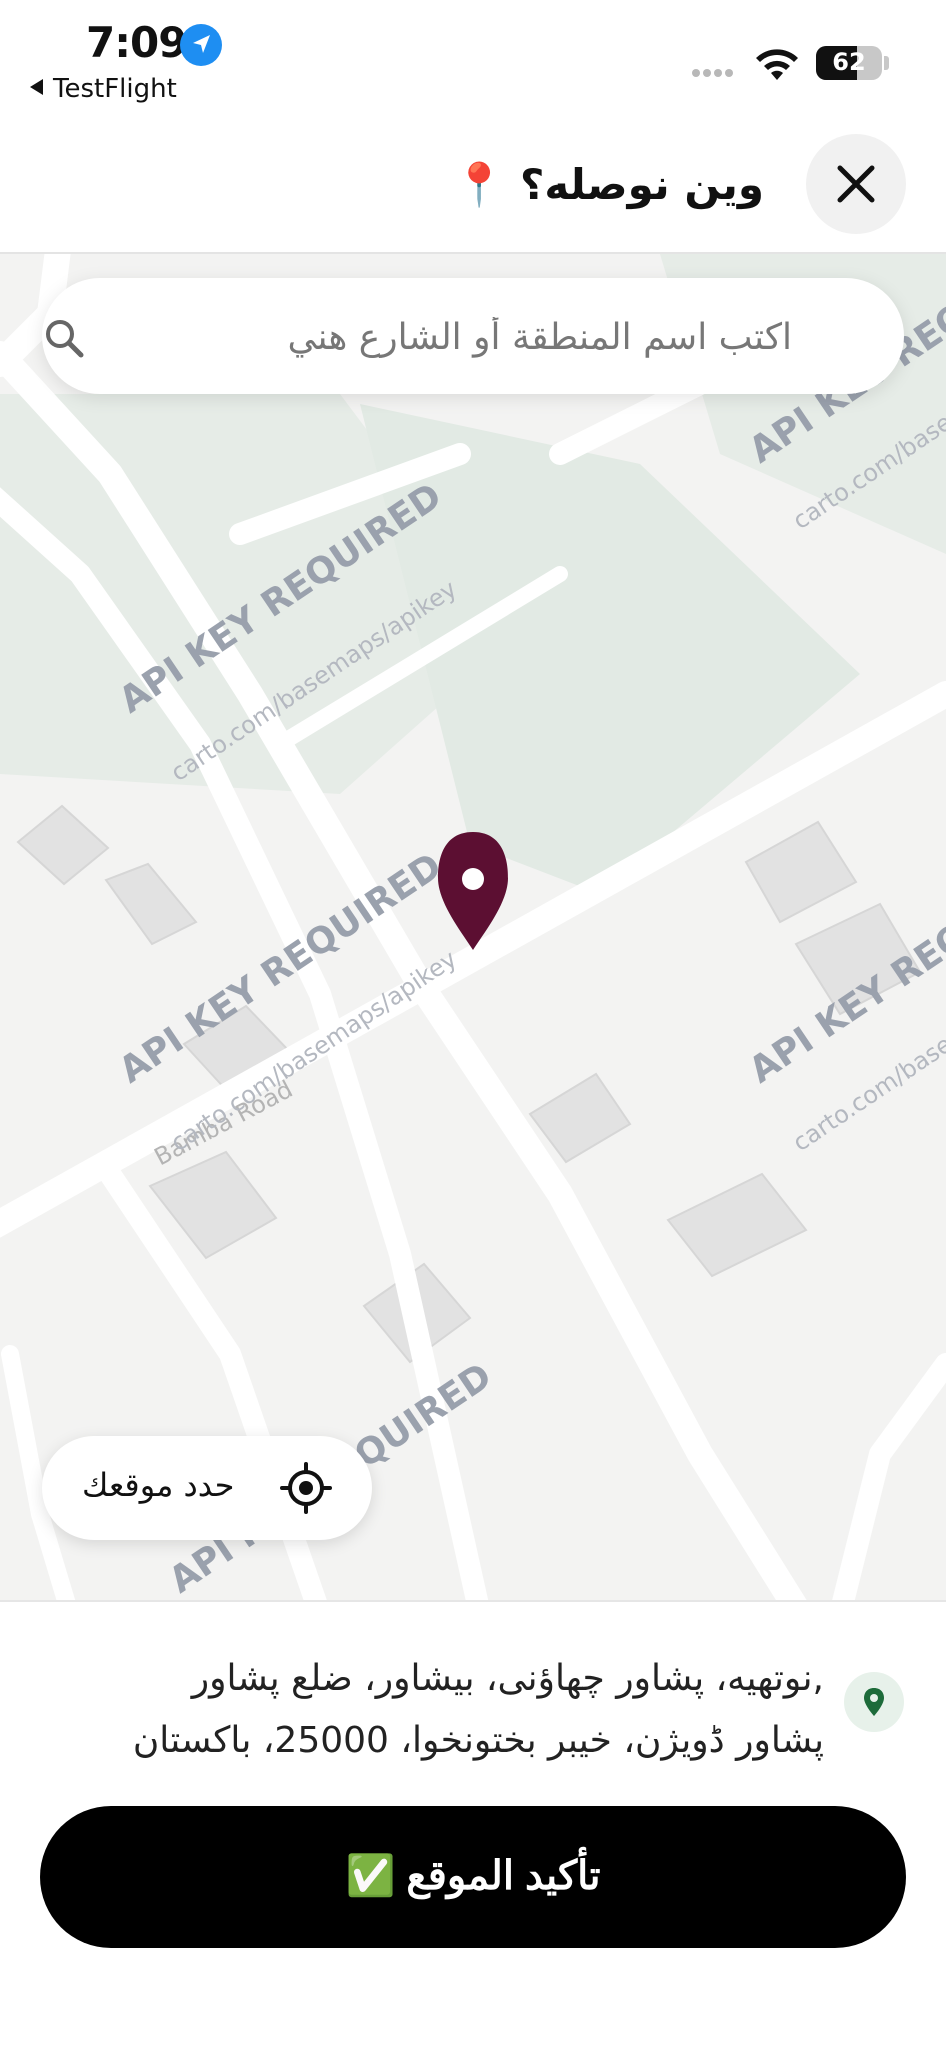  Describe the element at coordinates (714, 71) in the screenshot. I see `cellular-signal-icon` at that location.